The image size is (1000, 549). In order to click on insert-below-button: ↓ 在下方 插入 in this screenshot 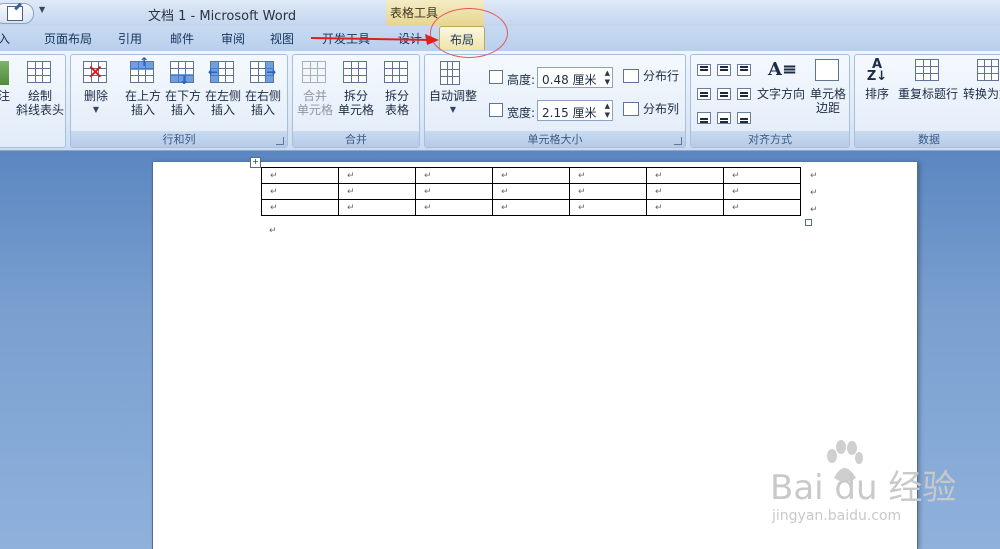, I will do `click(183, 89)`.